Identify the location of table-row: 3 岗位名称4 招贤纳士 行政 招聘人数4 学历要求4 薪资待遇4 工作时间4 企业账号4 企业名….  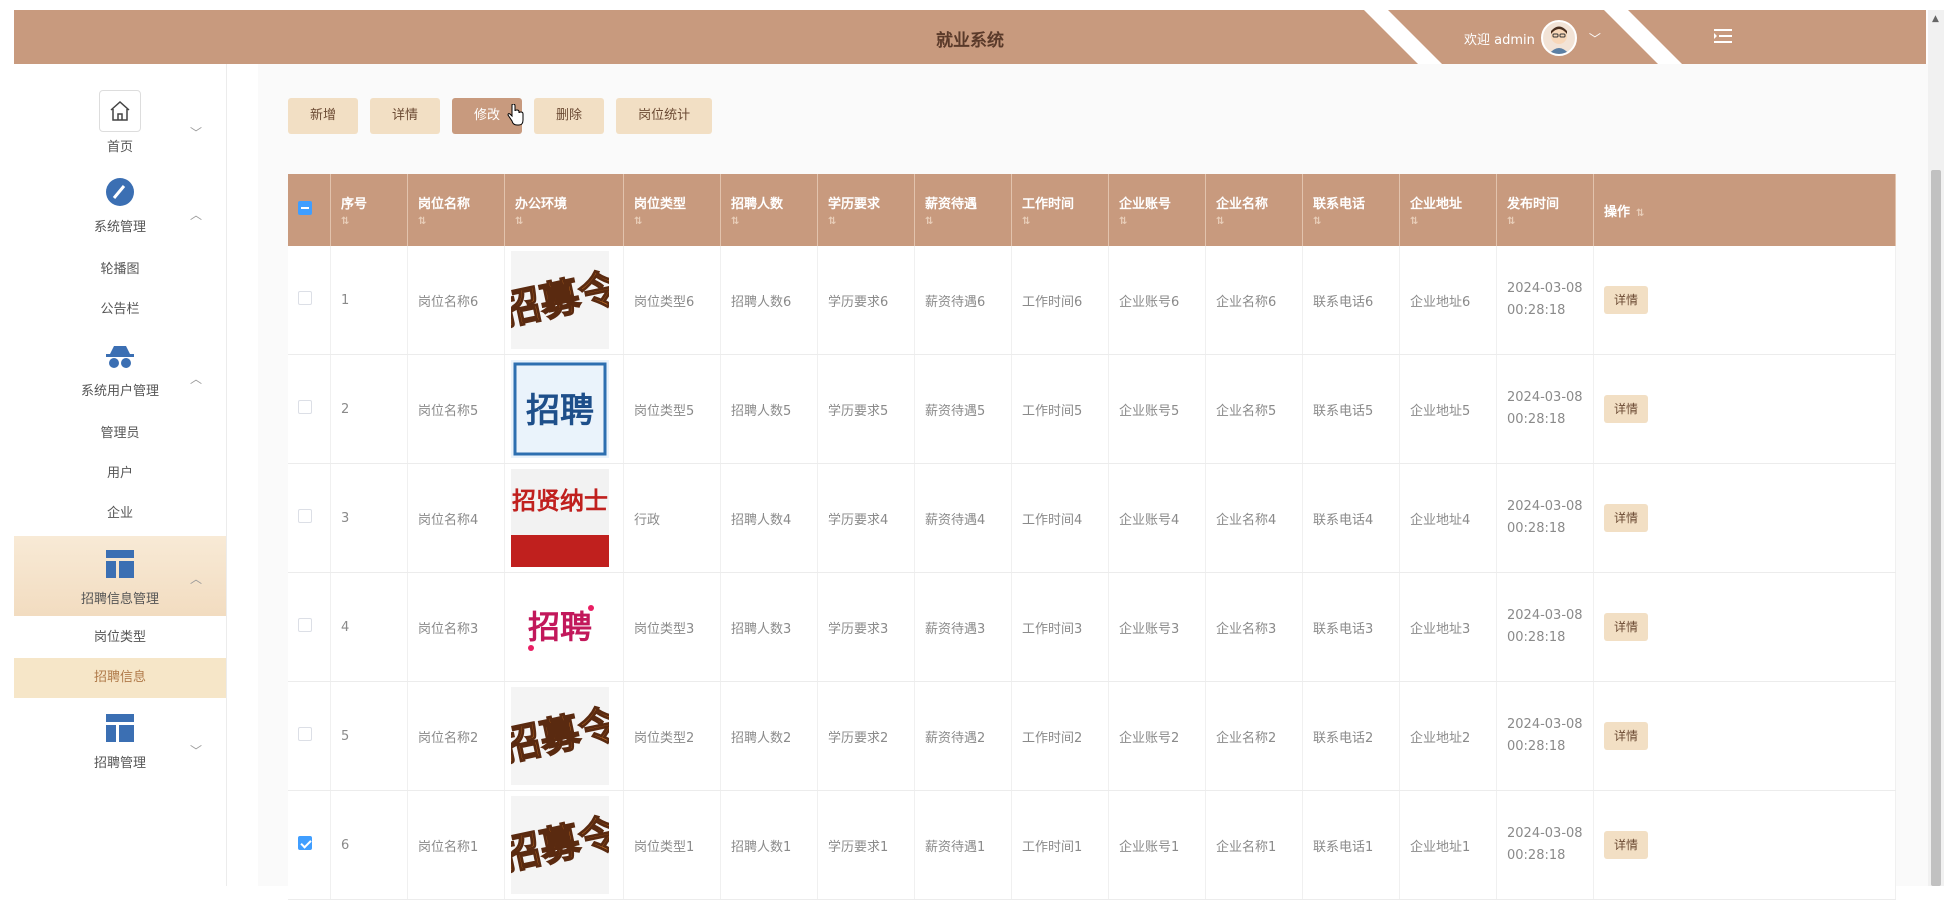
(1092, 518).